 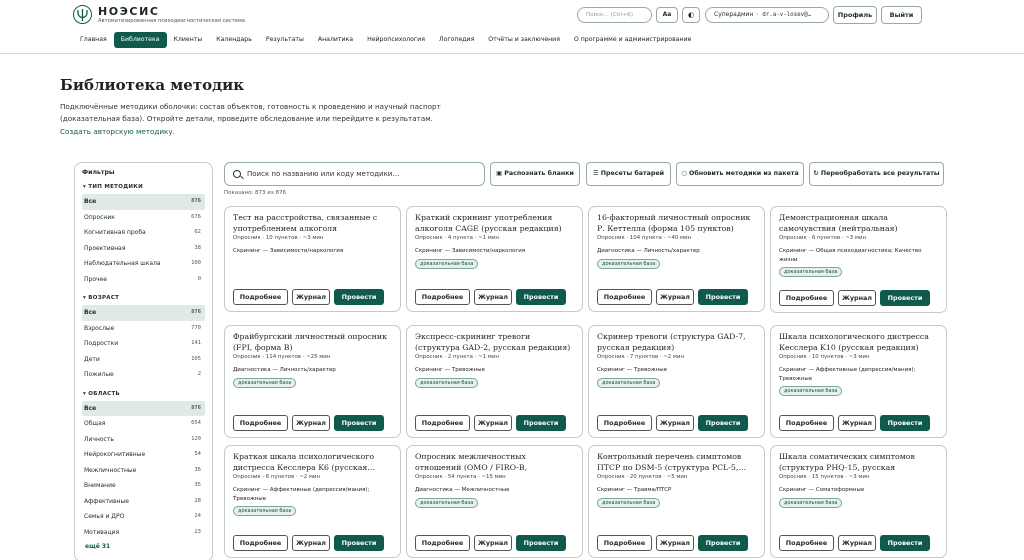 I want to click on global-search-input: Поиск… (Ctrl+K), so click(x=614, y=15).